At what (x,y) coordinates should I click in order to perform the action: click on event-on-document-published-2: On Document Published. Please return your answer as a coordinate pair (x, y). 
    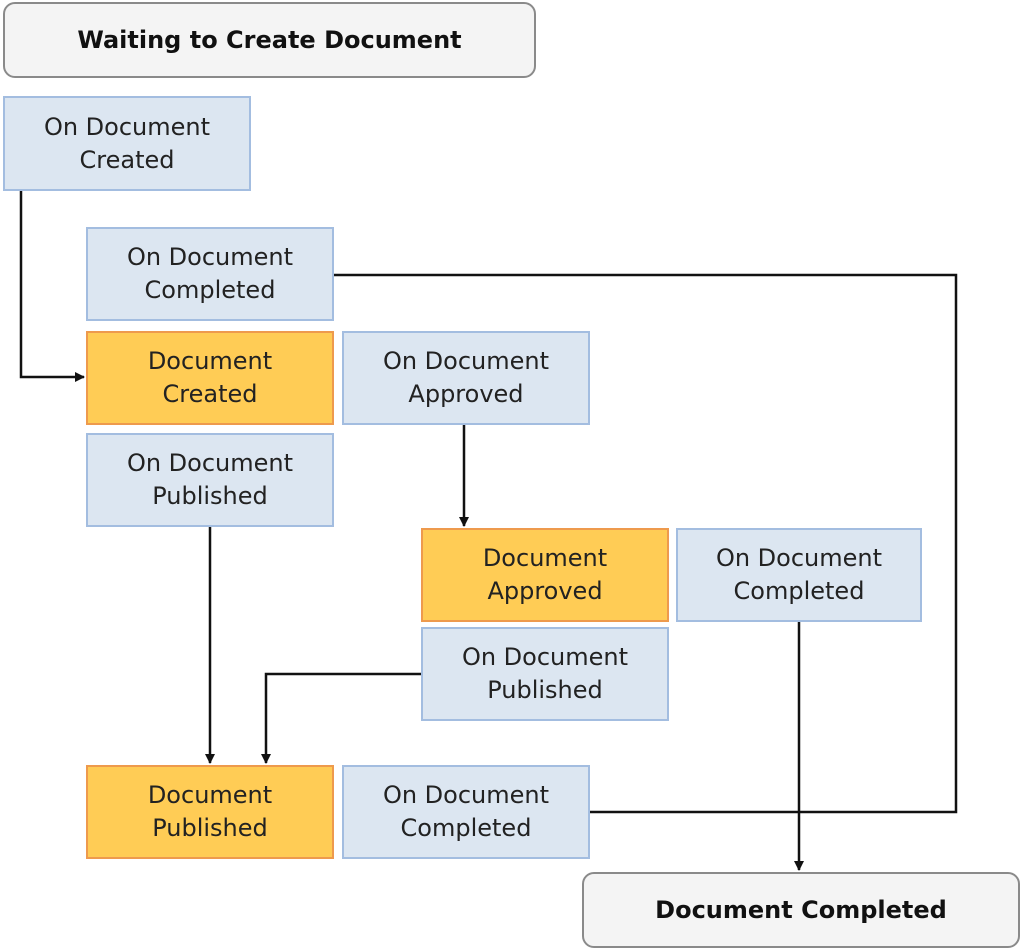
    Looking at the image, I should click on (545, 674).